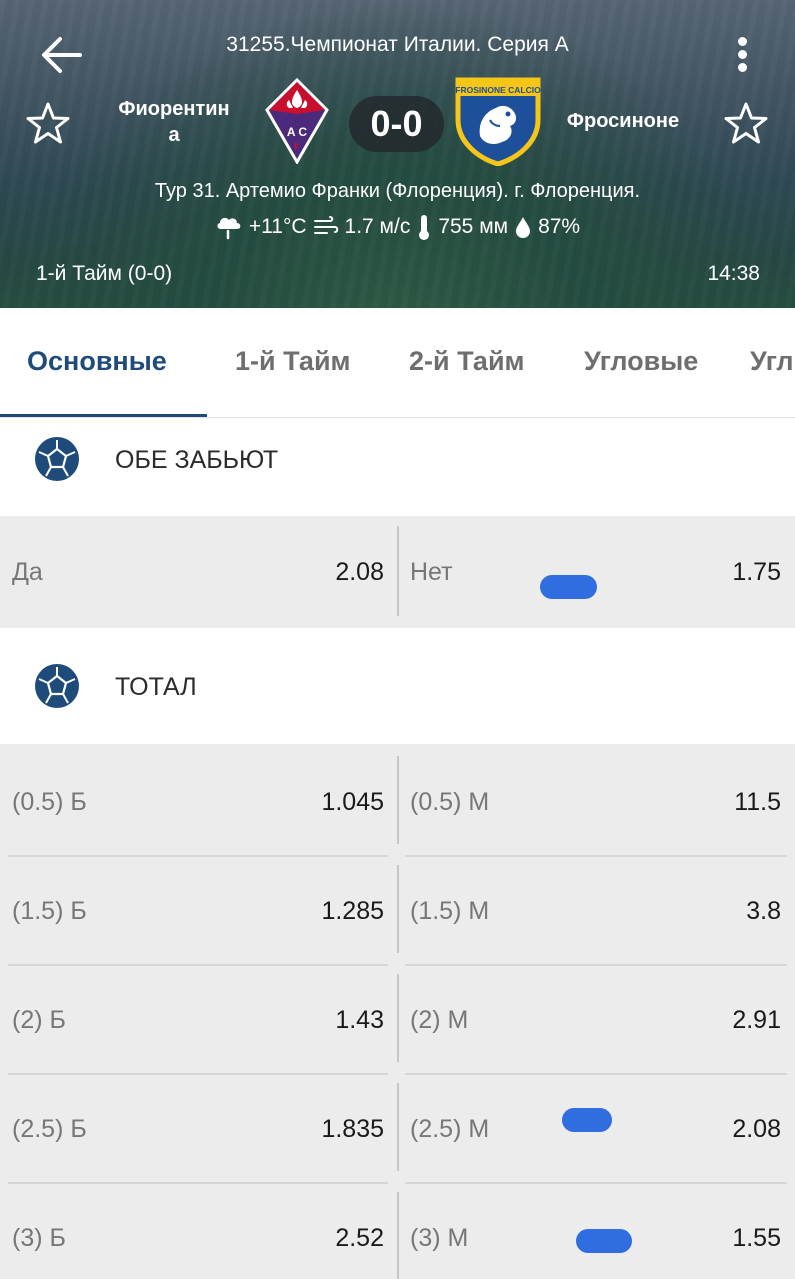  I want to click on section-title: ТОТАЛ, so click(156, 687).